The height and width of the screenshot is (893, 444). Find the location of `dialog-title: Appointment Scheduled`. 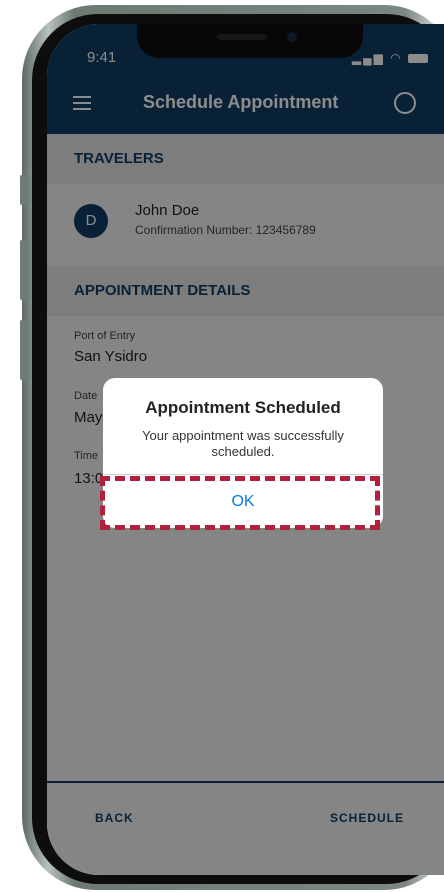

dialog-title: Appointment Scheduled is located at coordinates (243, 407).